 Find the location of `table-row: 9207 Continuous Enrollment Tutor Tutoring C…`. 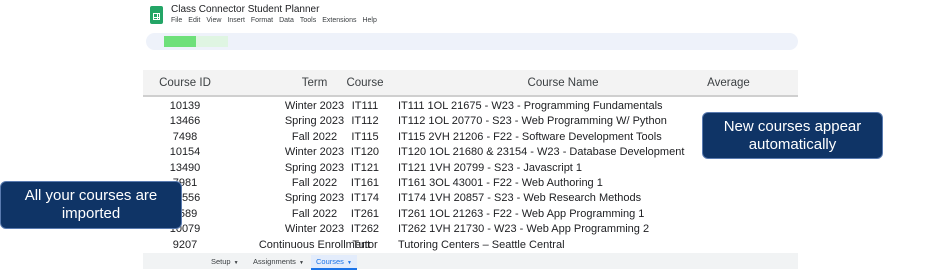

table-row: 9207 Continuous Enrollment Tutor Tutoring C… is located at coordinates (470, 245).